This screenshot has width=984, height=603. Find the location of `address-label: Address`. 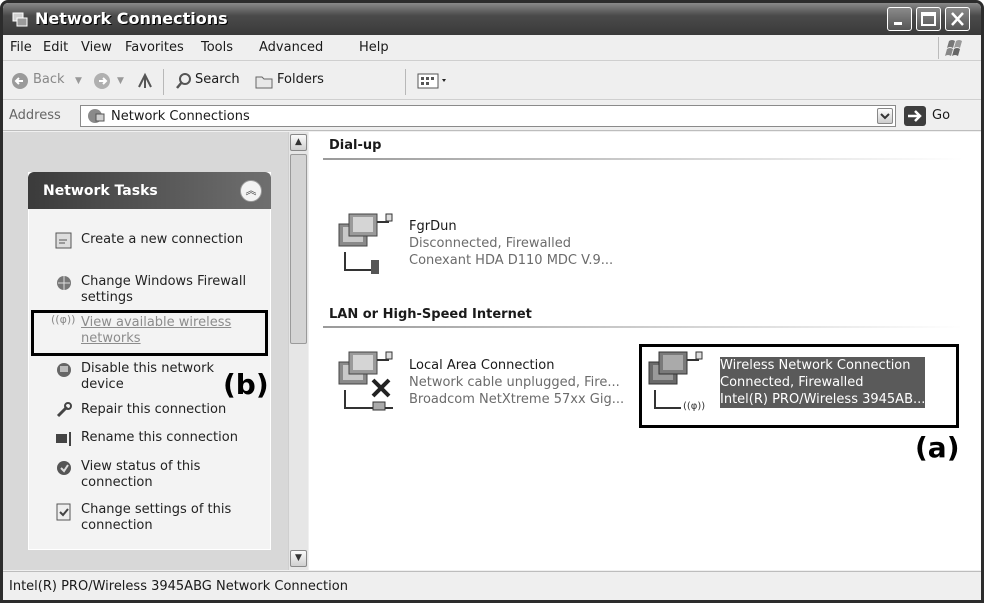

address-label: Address is located at coordinates (35, 115).